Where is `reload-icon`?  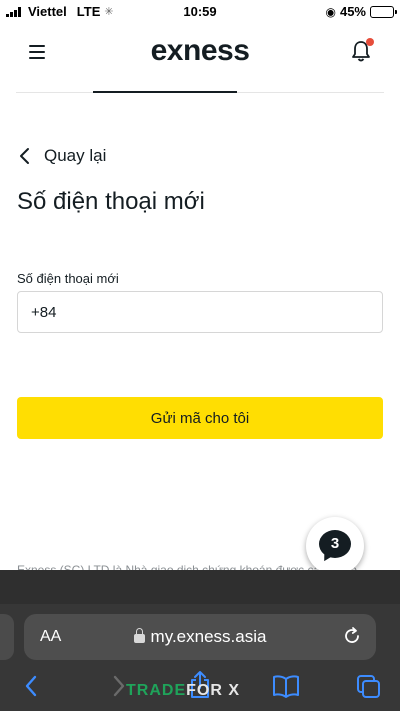
reload-icon is located at coordinates (352, 636).